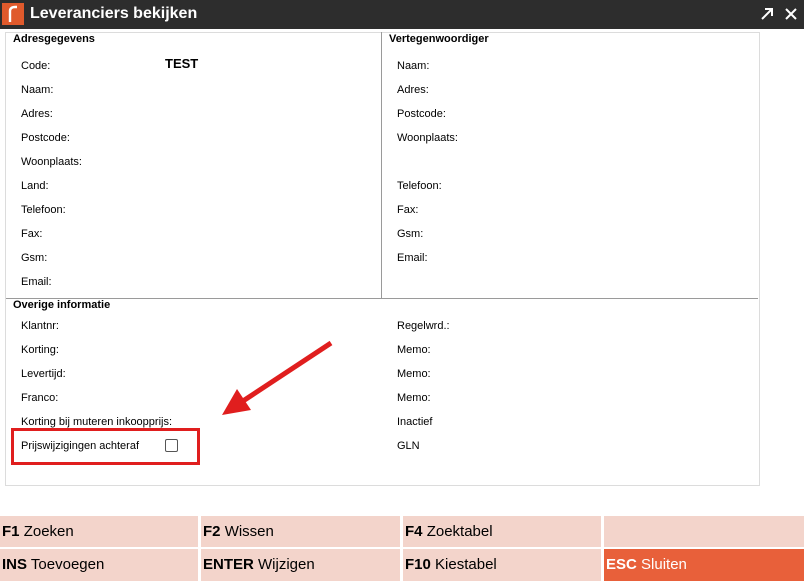 The width and height of the screenshot is (804, 581). I want to click on customer-number-label: Klantnr:, so click(40, 326).